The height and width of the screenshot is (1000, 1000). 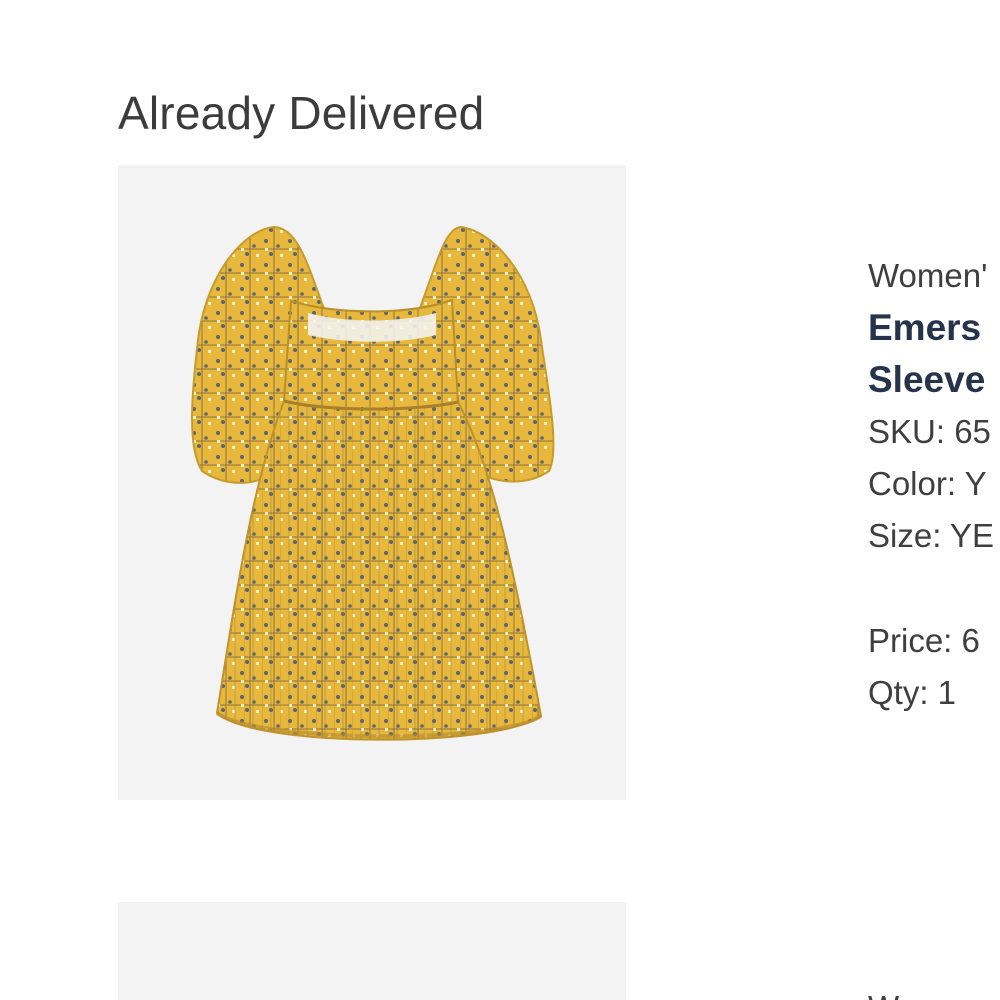 I want to click on item-name-line-1: Emers, so click(x=934, y=328).